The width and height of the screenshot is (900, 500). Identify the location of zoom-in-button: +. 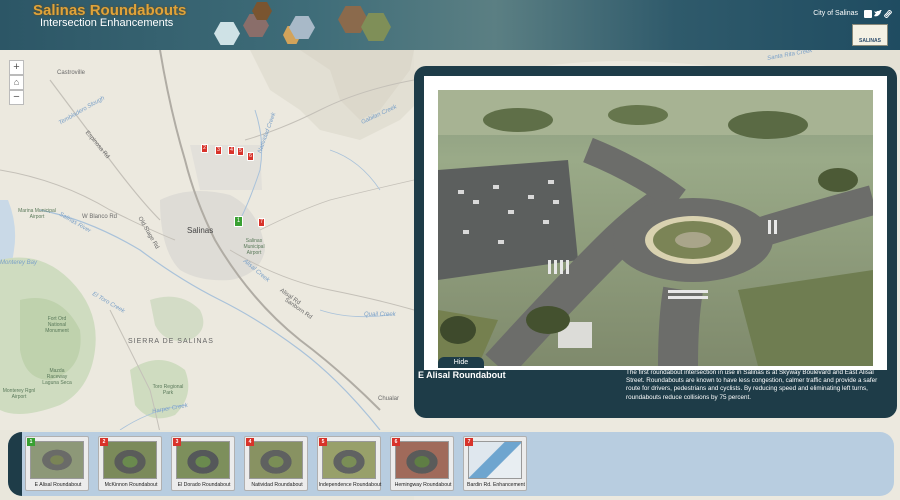
(16, 67).